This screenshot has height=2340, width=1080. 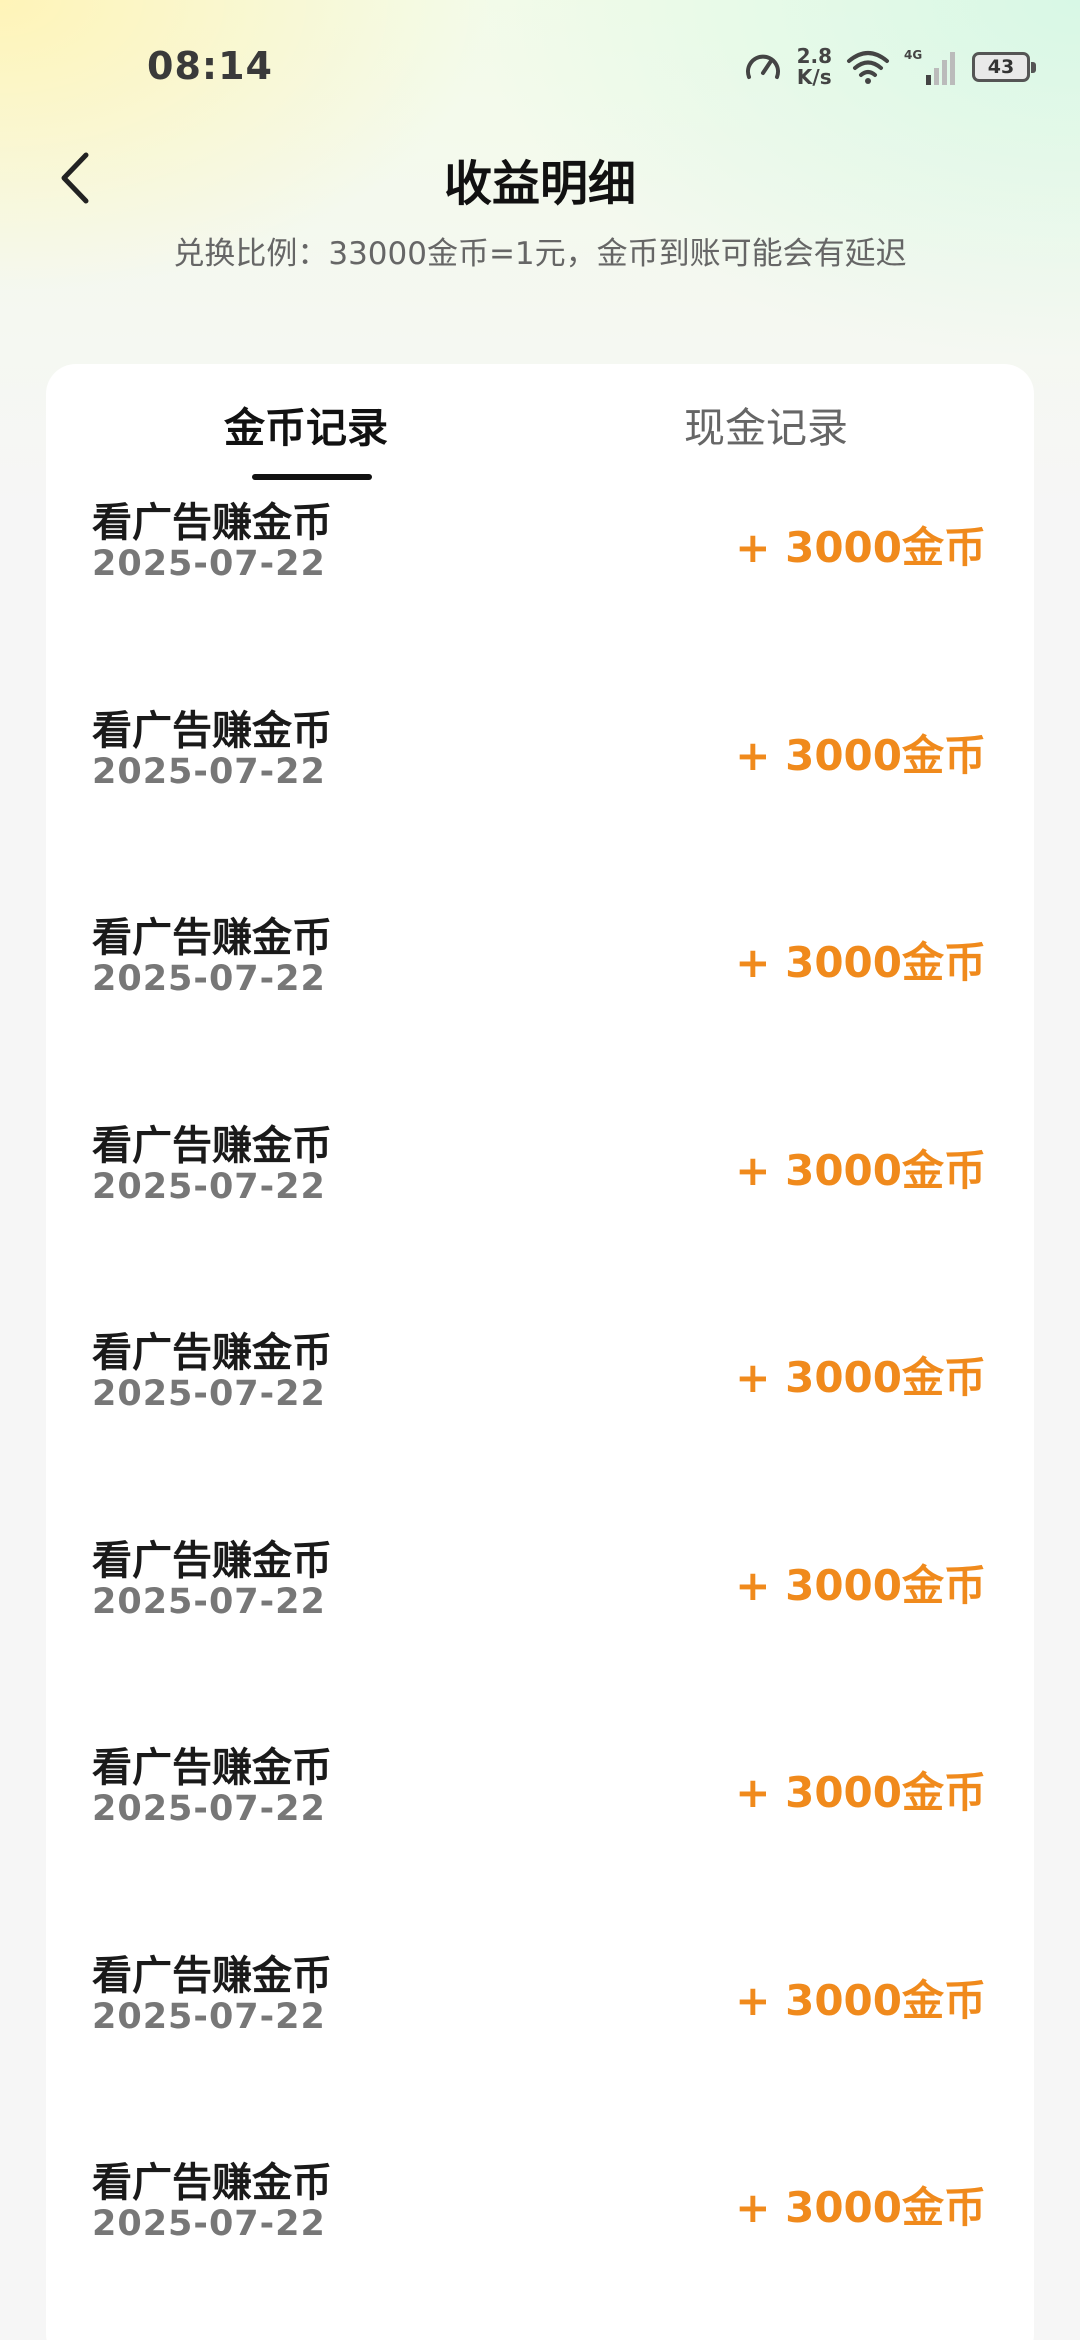 I want to click on tab-coin-records: 金币记录, so click(x=306, y=424).